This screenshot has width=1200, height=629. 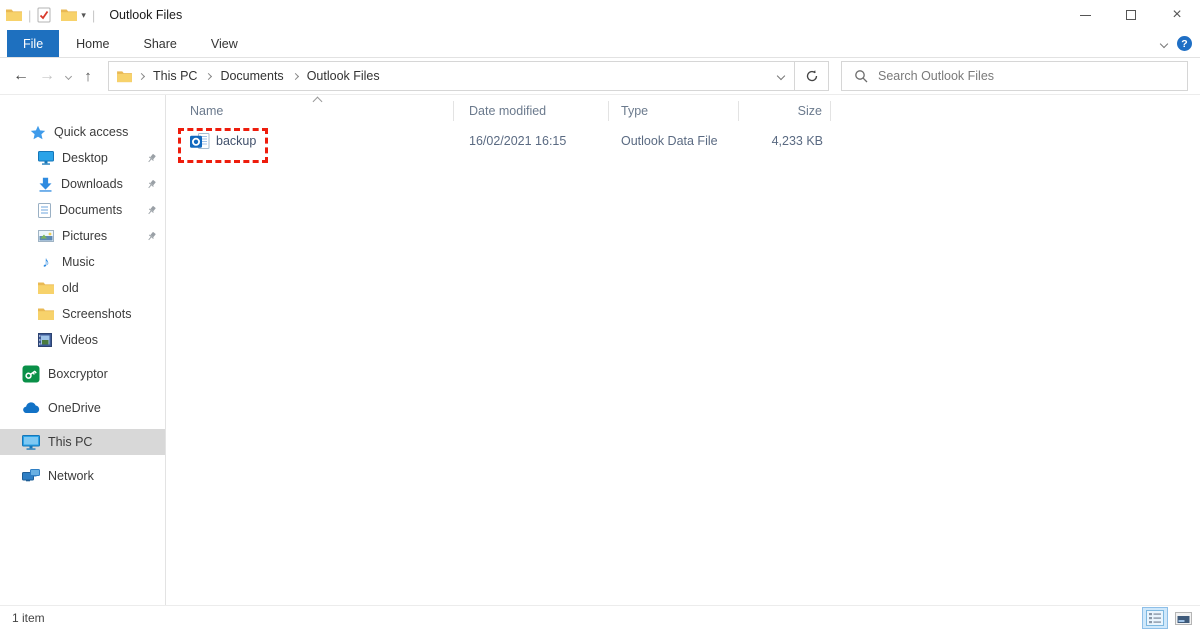 What do you see at coordinates (38, 132) in the screenshot?
I see `star-icon` at bounding box center [38, 132].